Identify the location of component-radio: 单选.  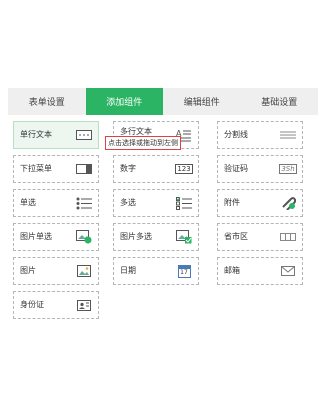
(56, 203).